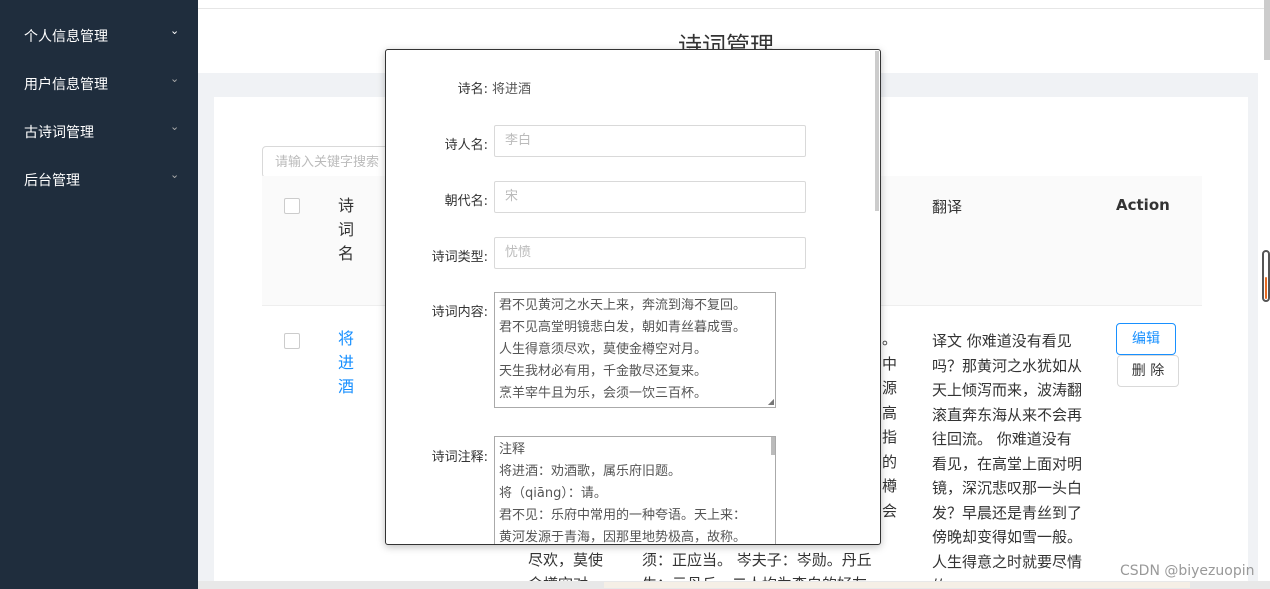 The width and height of the screenshot is (1270, 589). I want to click on content-line: 烹羊宰牛且为乐，会须一饮三百杯。, so click(603, 393).